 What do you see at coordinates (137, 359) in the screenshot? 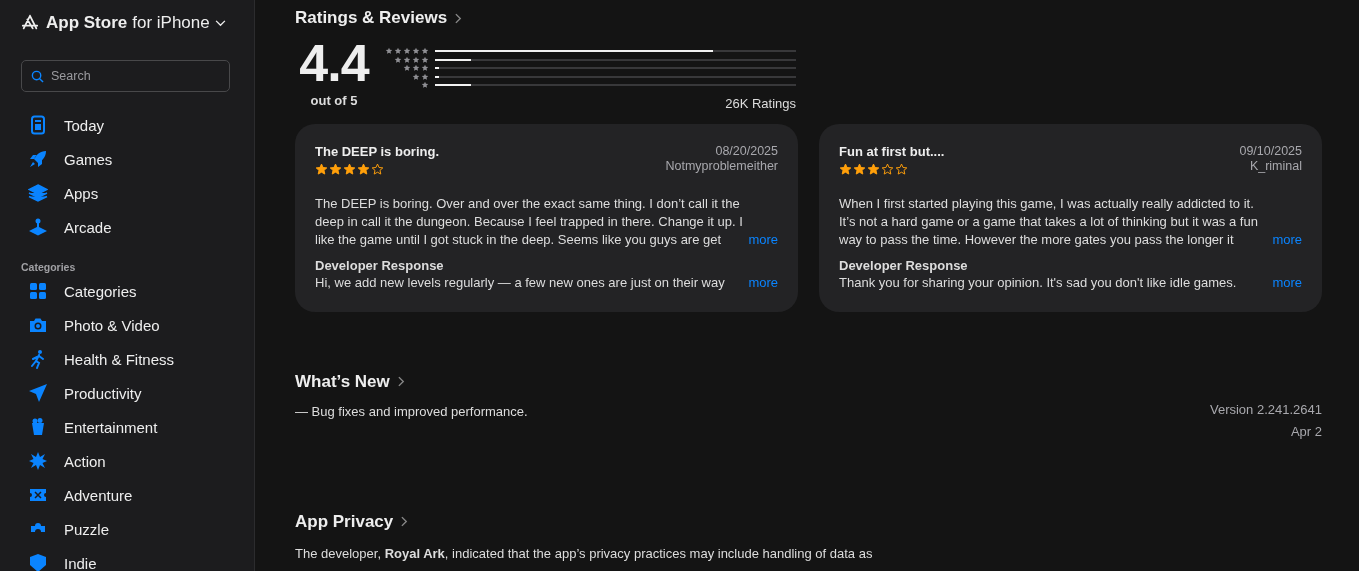
I see `sidebar-item: Health & Fitness` at bounding box center [137, 359].